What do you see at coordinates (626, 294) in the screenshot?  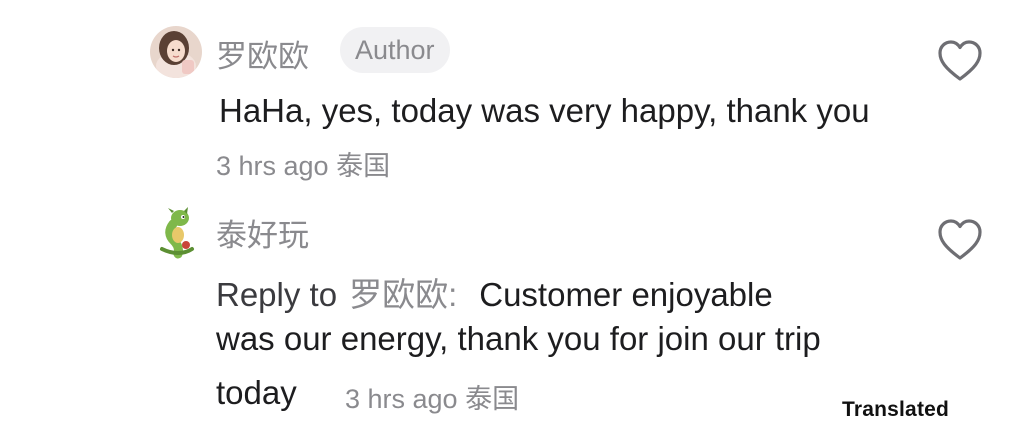 I see `comment-text-part: Customer enjoyable` at bounding box center [626, 294].